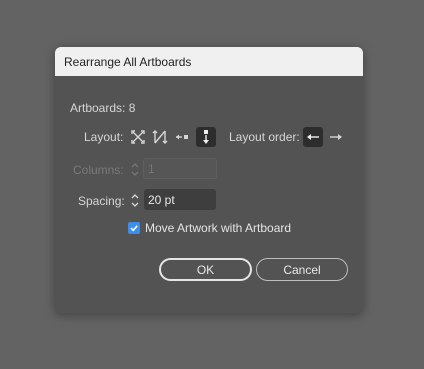 Image resolution: width=424 pixels, height=369 pixels. I want to click on layout-order-label: Layout order:, so click(264, 137).